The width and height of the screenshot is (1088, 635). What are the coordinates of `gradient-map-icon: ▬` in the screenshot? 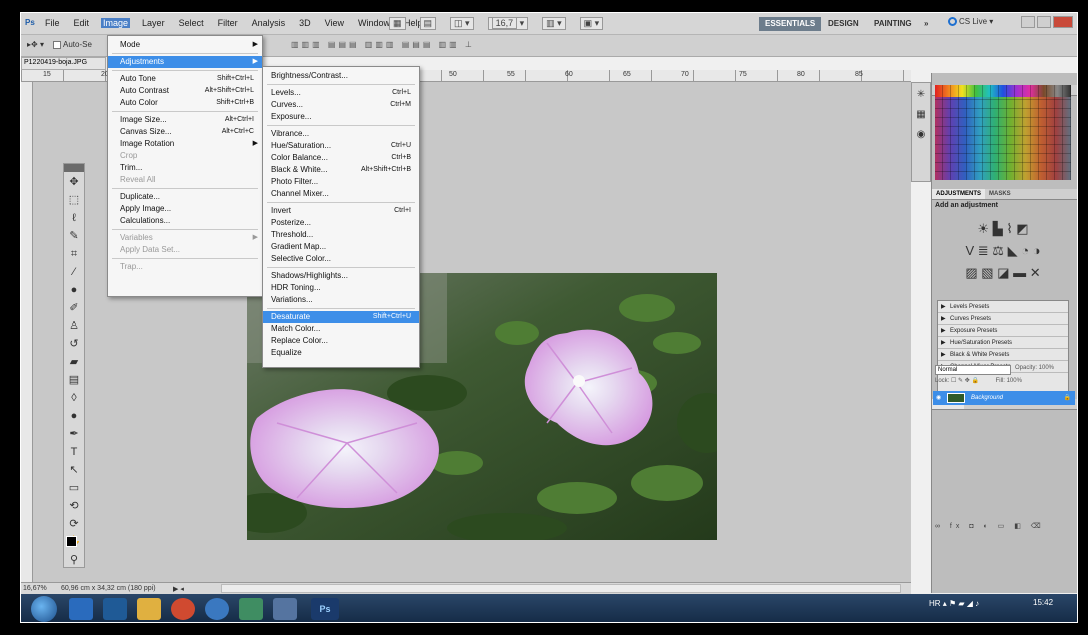 It's located at (1019, 272).